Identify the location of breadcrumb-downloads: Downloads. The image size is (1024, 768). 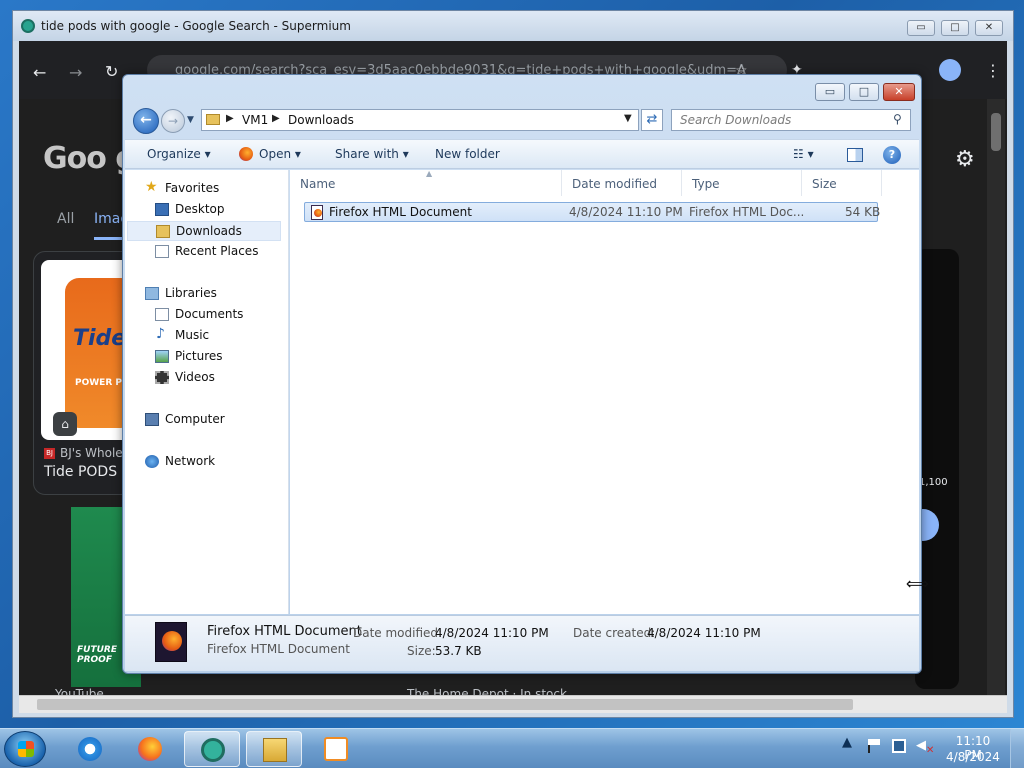
(321, 120).